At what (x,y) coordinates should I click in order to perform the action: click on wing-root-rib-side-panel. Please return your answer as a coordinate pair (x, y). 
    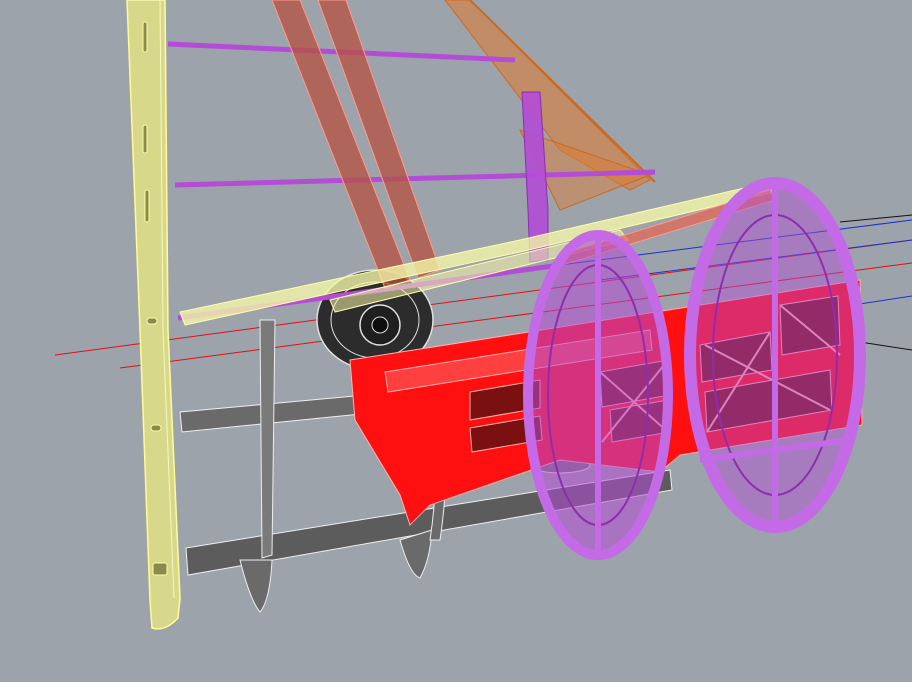
    Looking at the image, I should click on (153, 315).